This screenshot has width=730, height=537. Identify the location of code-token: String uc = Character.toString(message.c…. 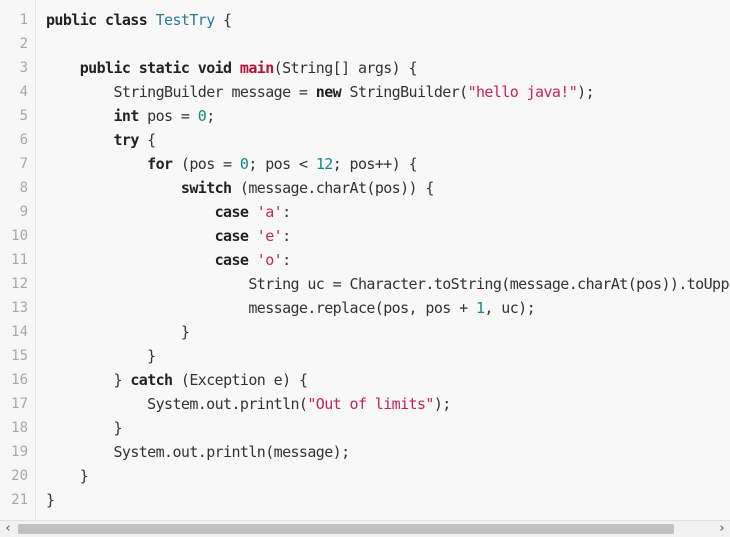
(489, 284).